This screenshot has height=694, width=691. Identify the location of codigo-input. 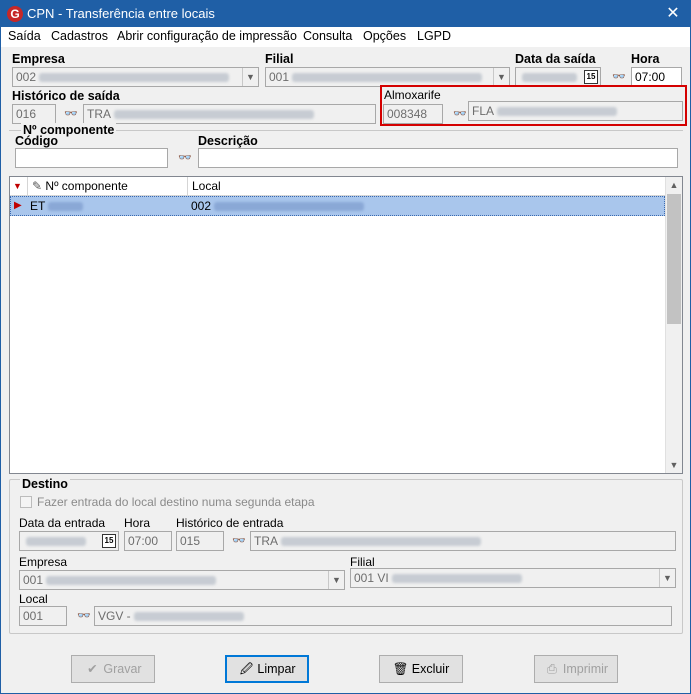
(91, 158).